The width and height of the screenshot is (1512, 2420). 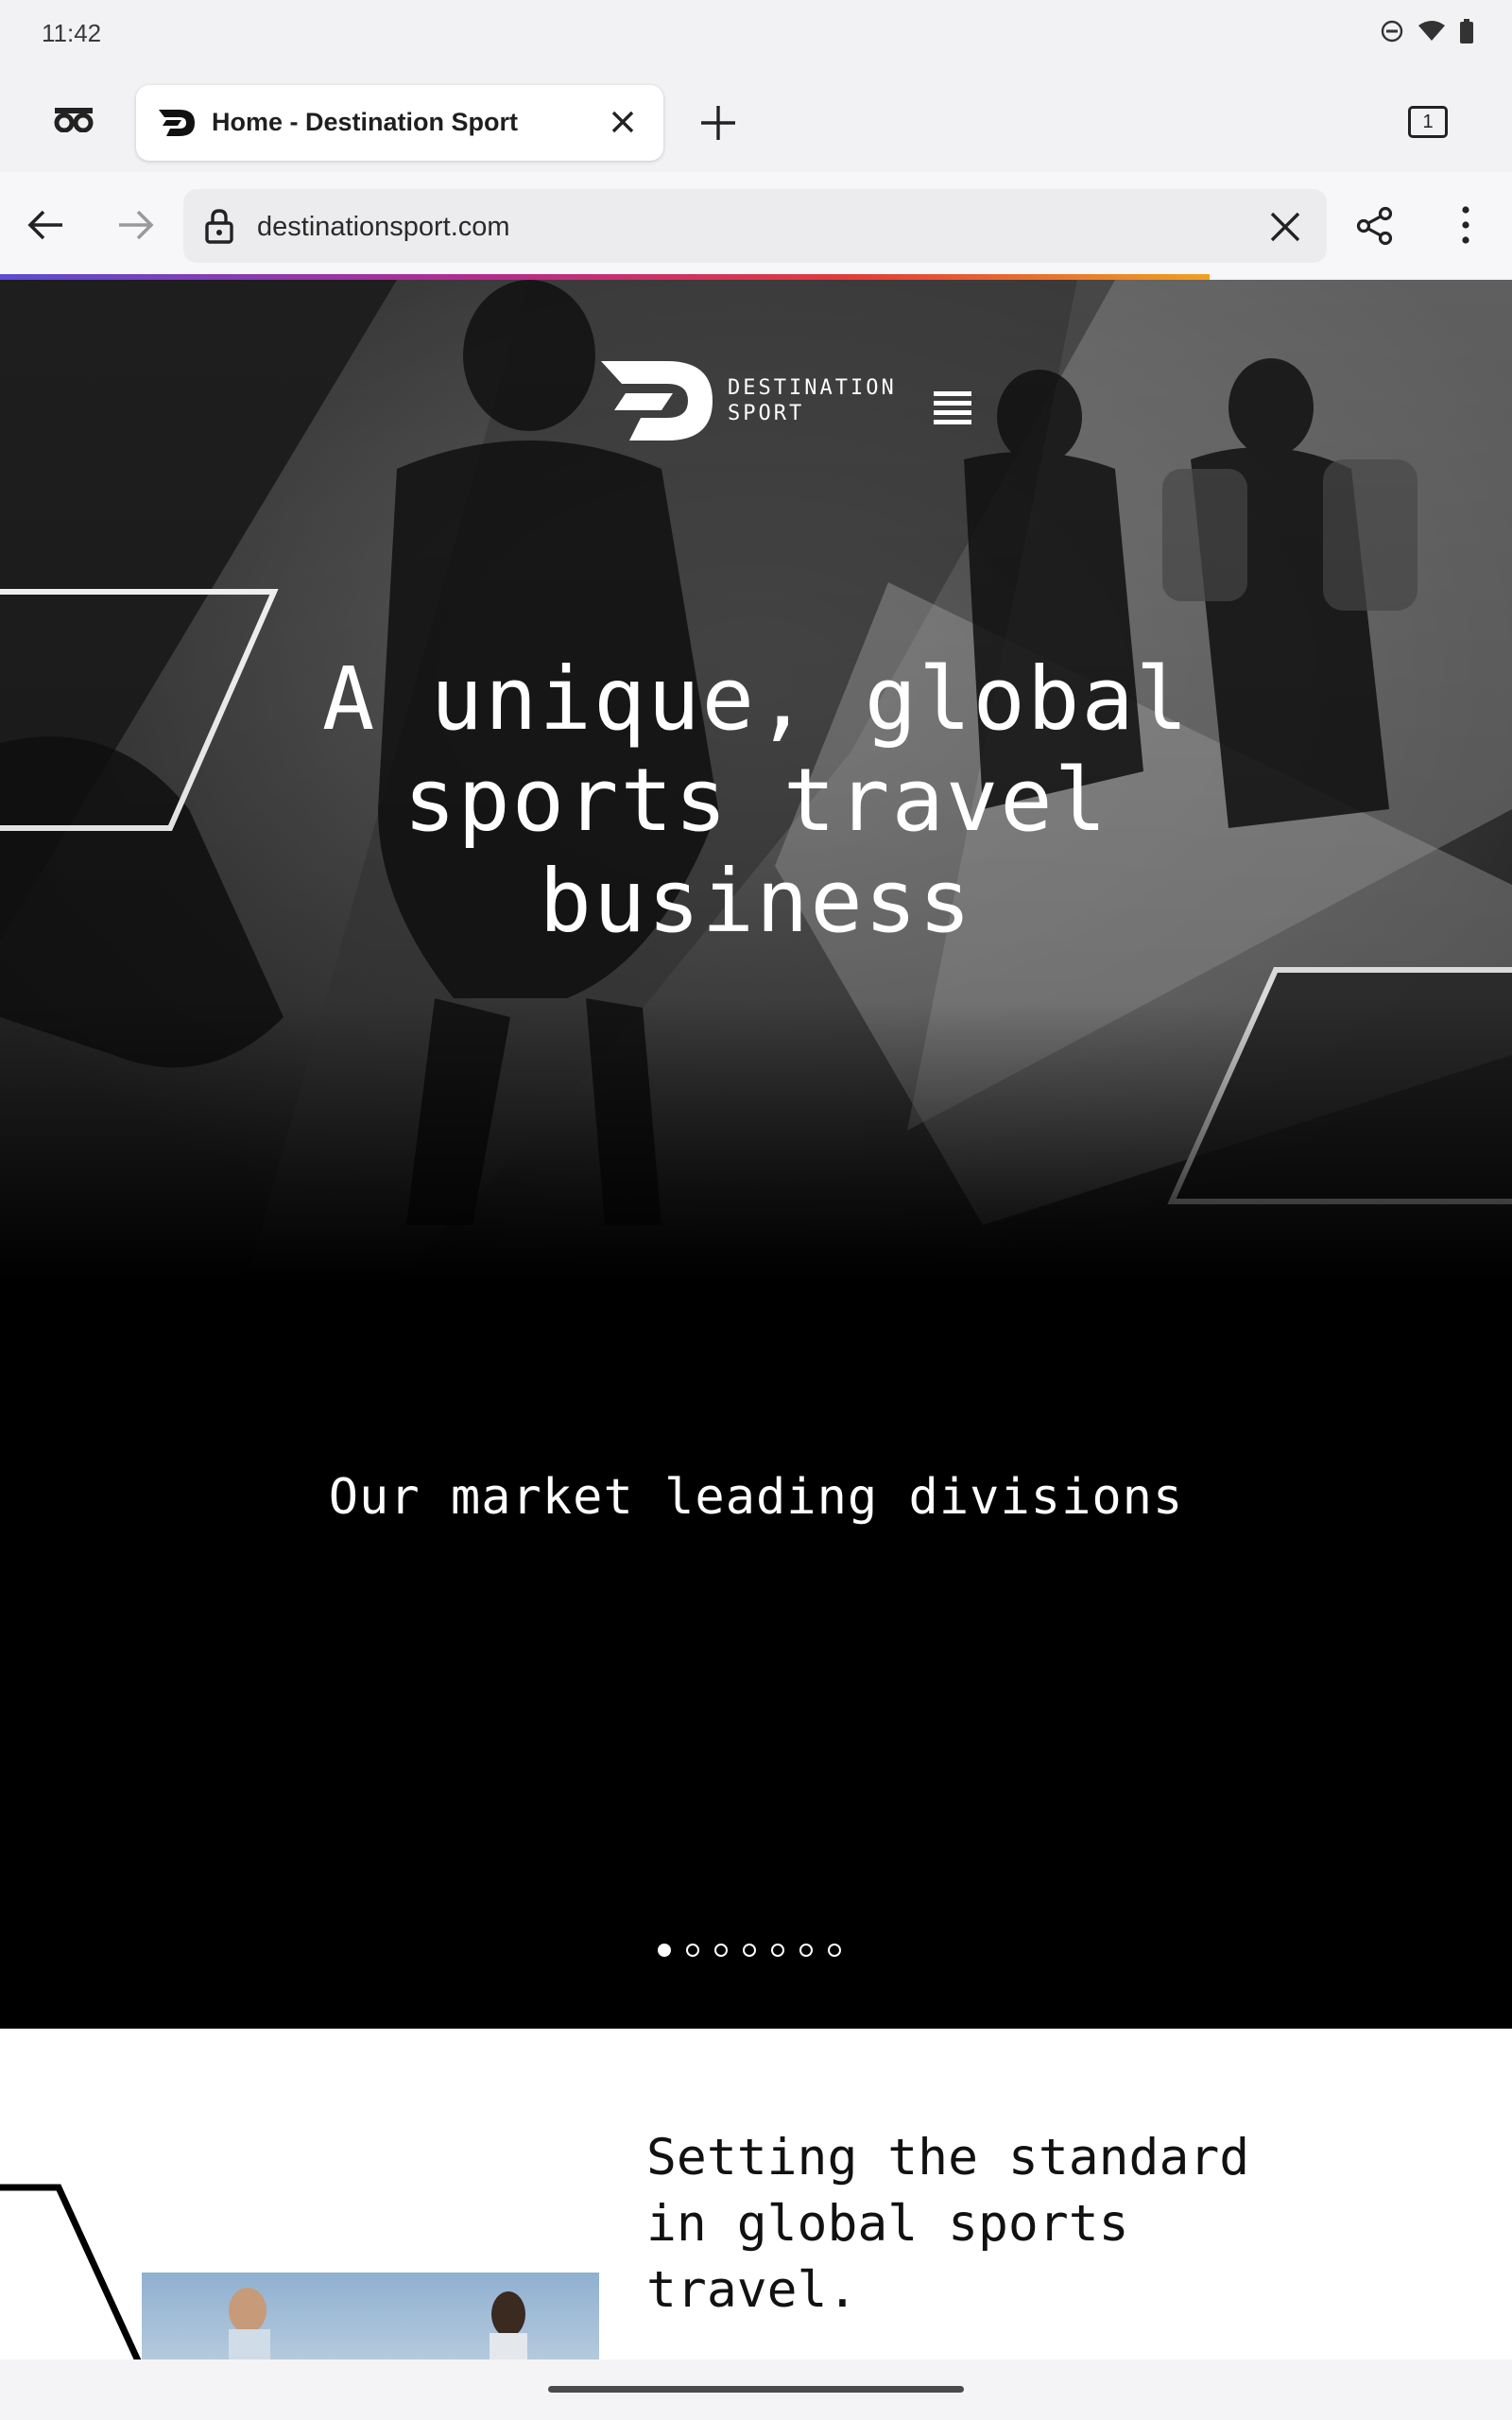 I want to click on status-bar: 11:42, so click(x=756, y=34).